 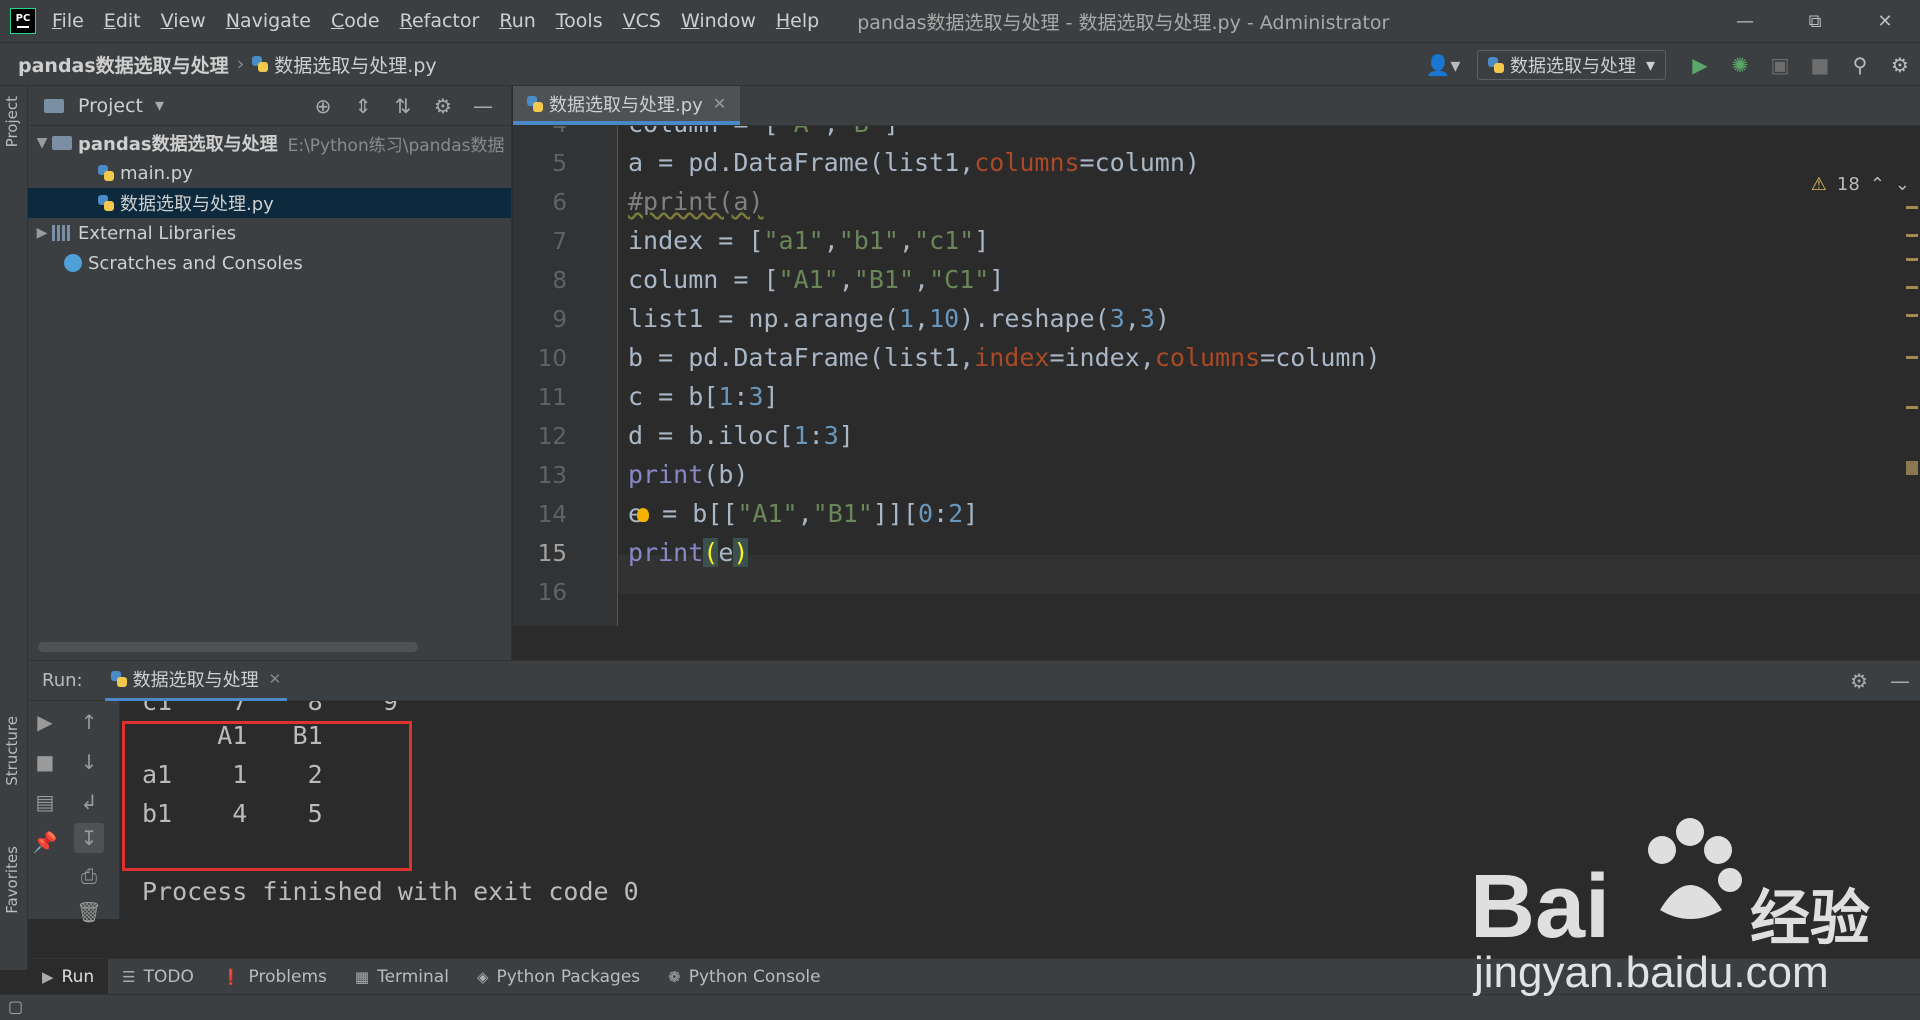 I want to click on arrow-down-icon: ↓, so click(x=89, y=762).